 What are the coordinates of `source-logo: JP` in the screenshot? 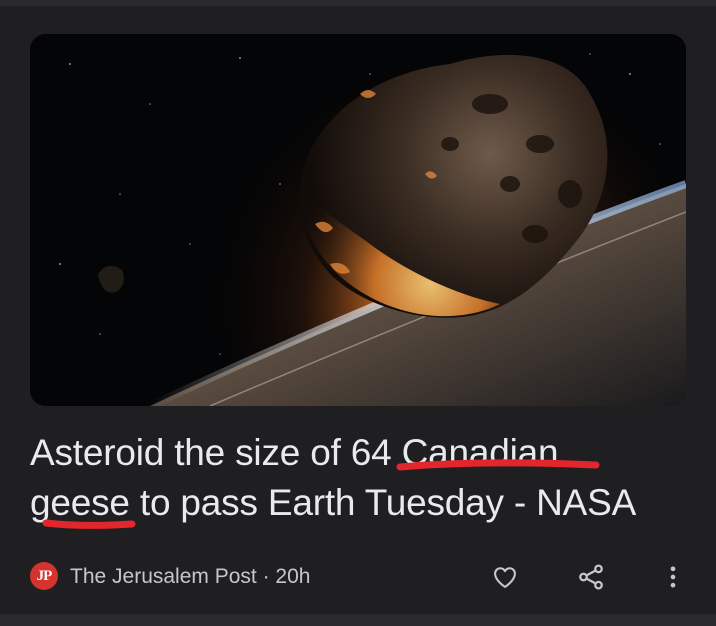 It's located at (44, 576).